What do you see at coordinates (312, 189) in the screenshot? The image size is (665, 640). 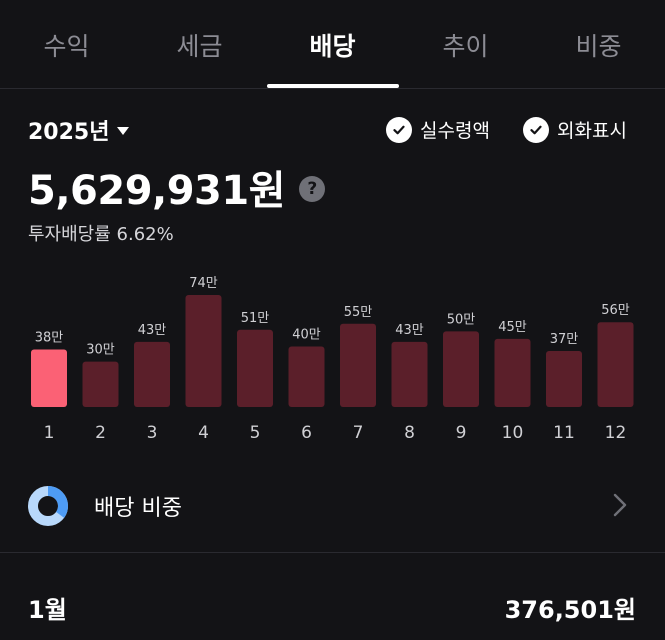 I see `help-icon: ?` at bounding box center [312, 189].